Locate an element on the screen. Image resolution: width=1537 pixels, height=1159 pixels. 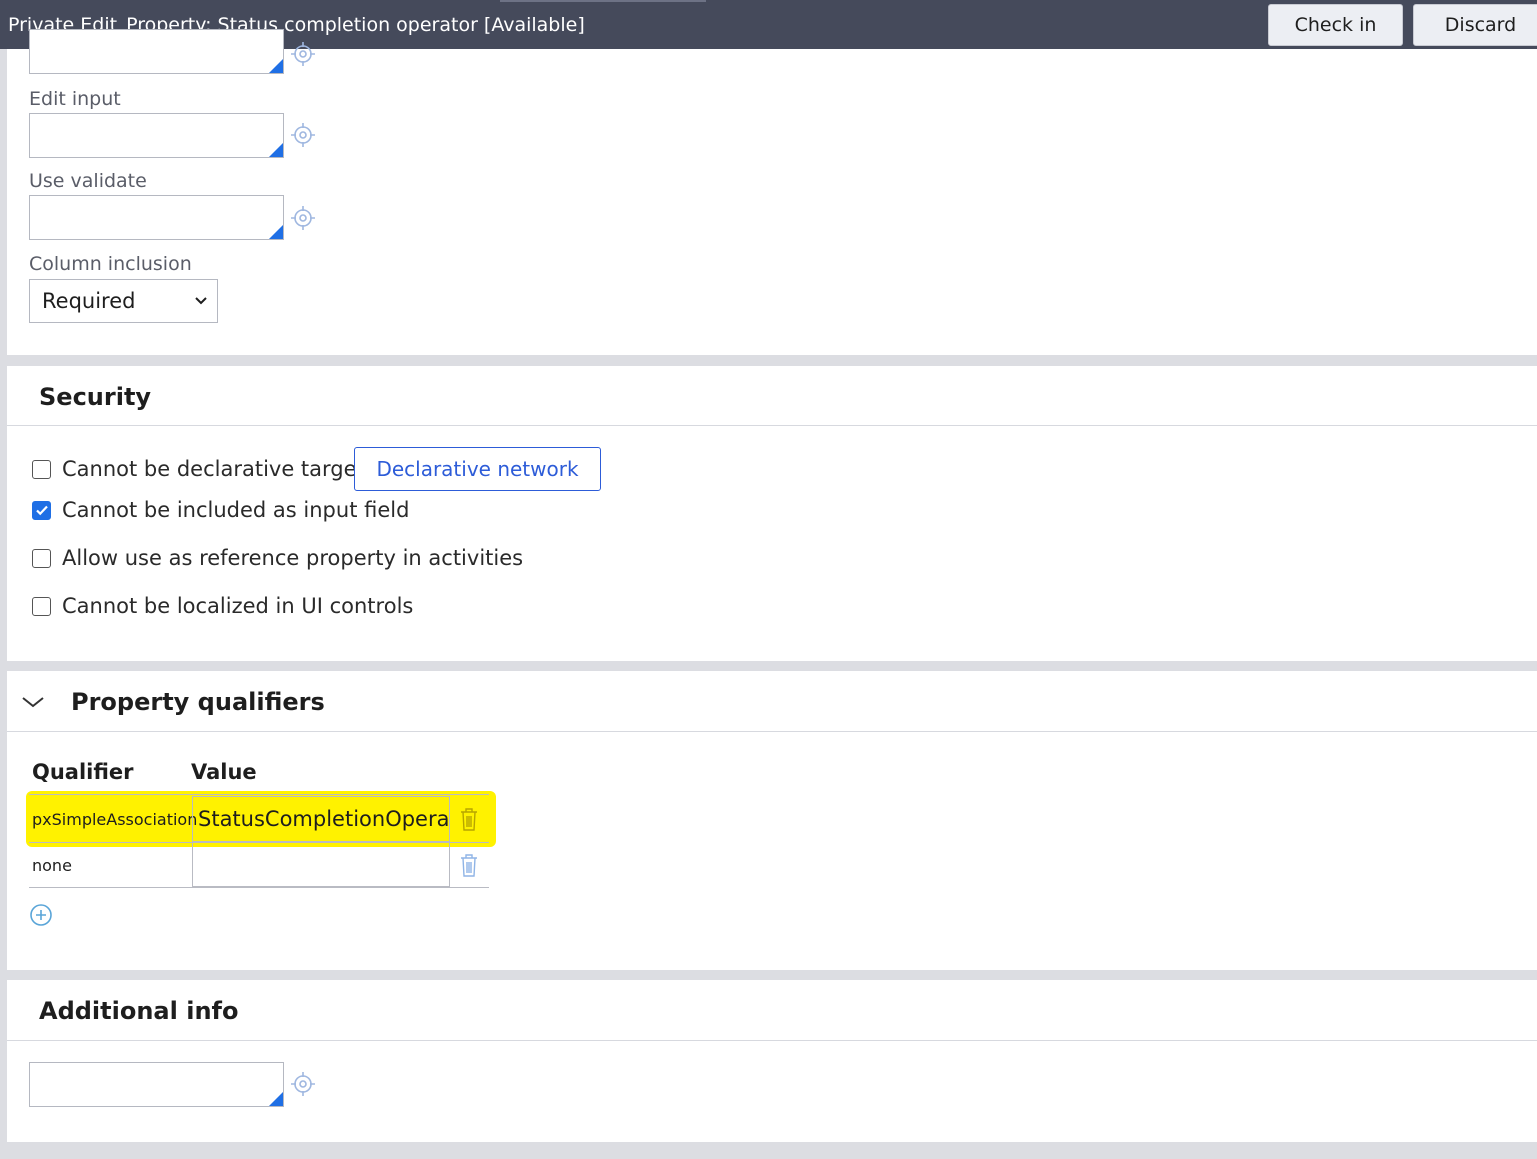
option-cannot-be-declarative-target: Cannot be declarative target is located at coordinates (198, 469).